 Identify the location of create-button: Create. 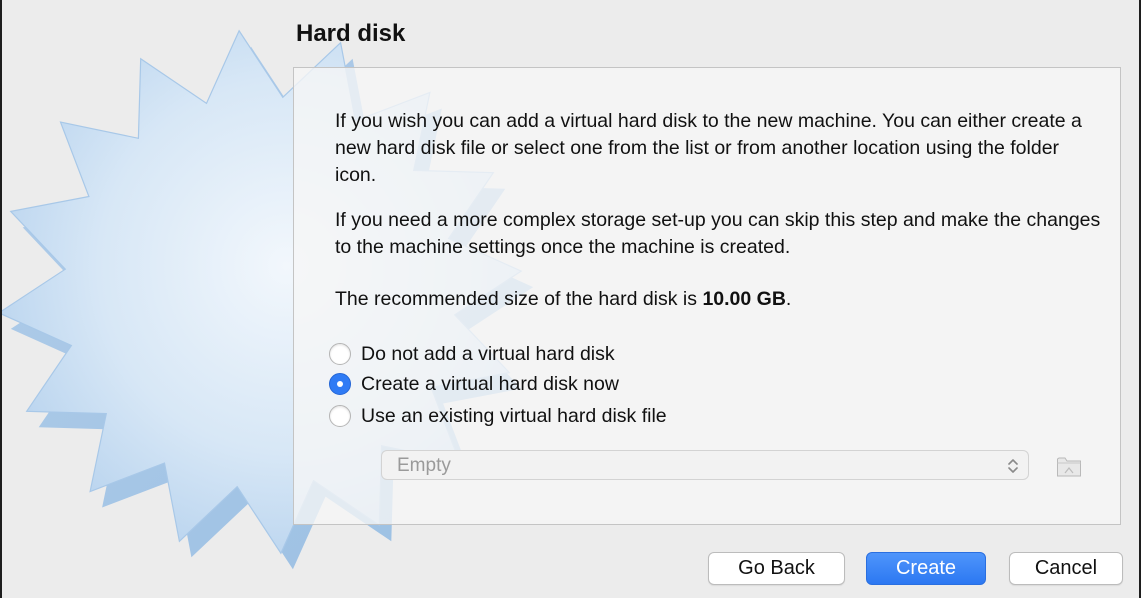
(926, 568).